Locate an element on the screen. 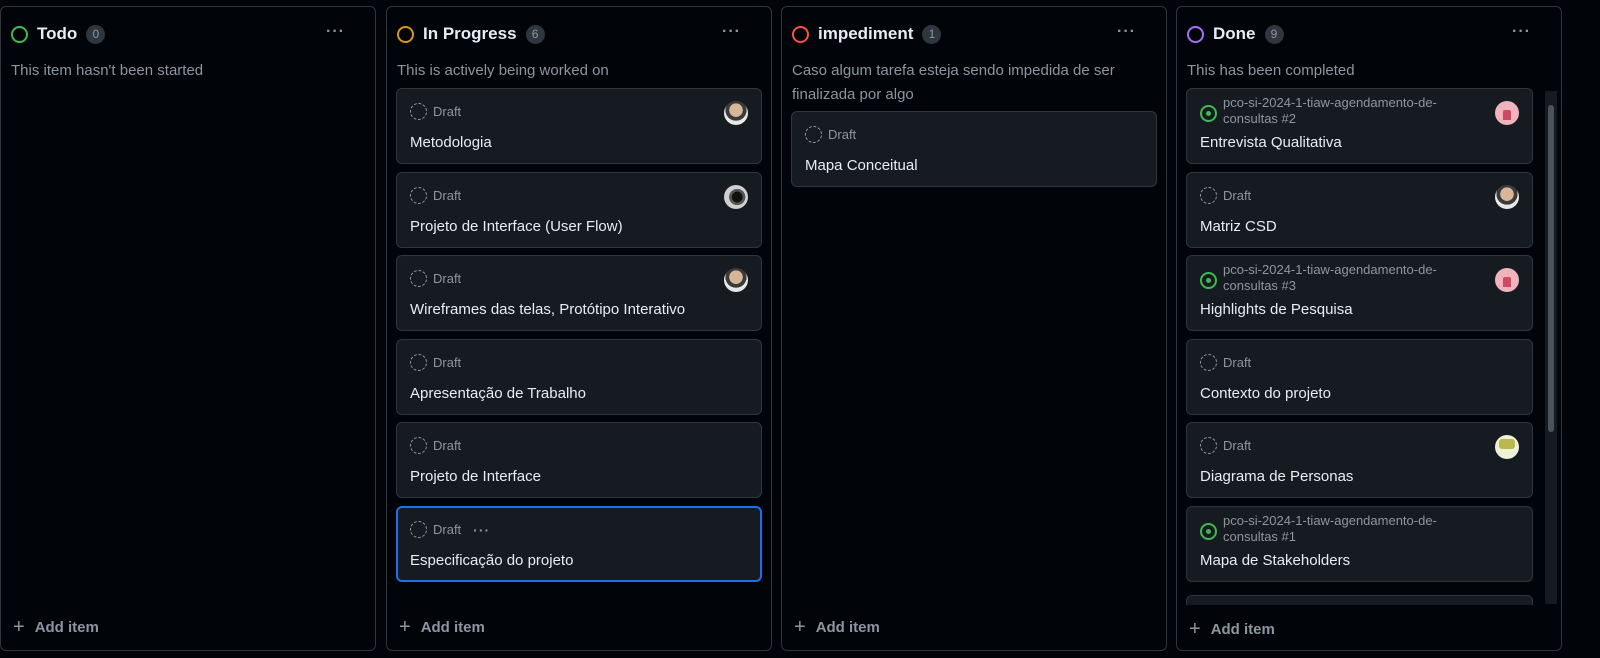 Image resolution: width=1600 pixels, height=658 pixels. scrollbar is located at coordinates (1551, 347).